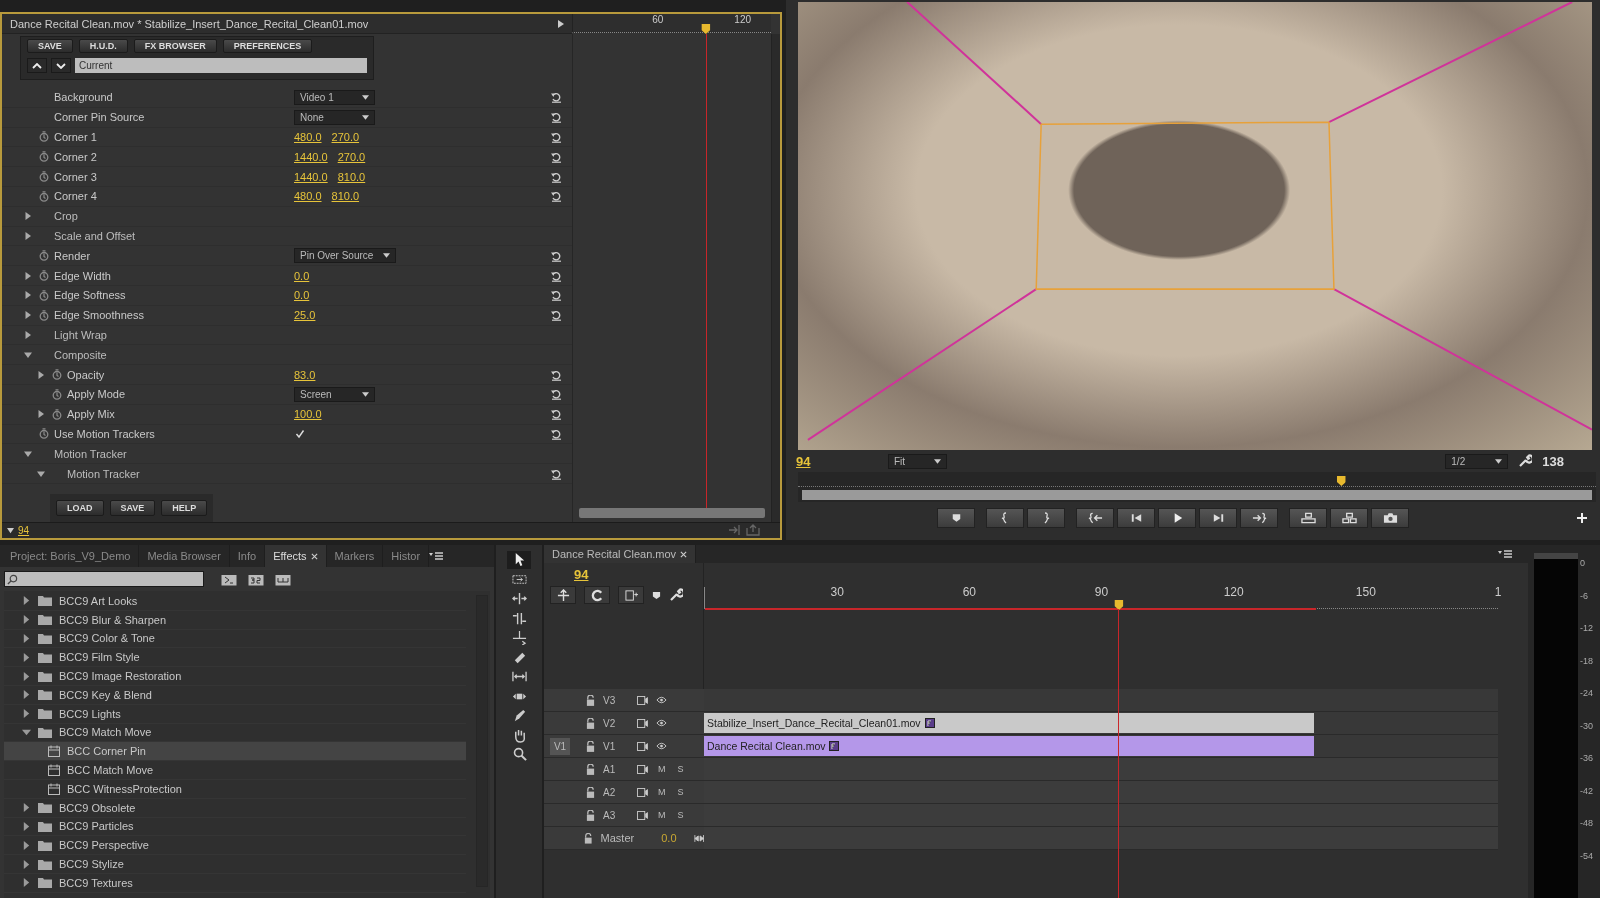 The width and height of the screenshot is (1600, 898). What do you see at coordinates (314, 556) in the screenshot?
I see `close-icon` at bounding box center [314, 556].